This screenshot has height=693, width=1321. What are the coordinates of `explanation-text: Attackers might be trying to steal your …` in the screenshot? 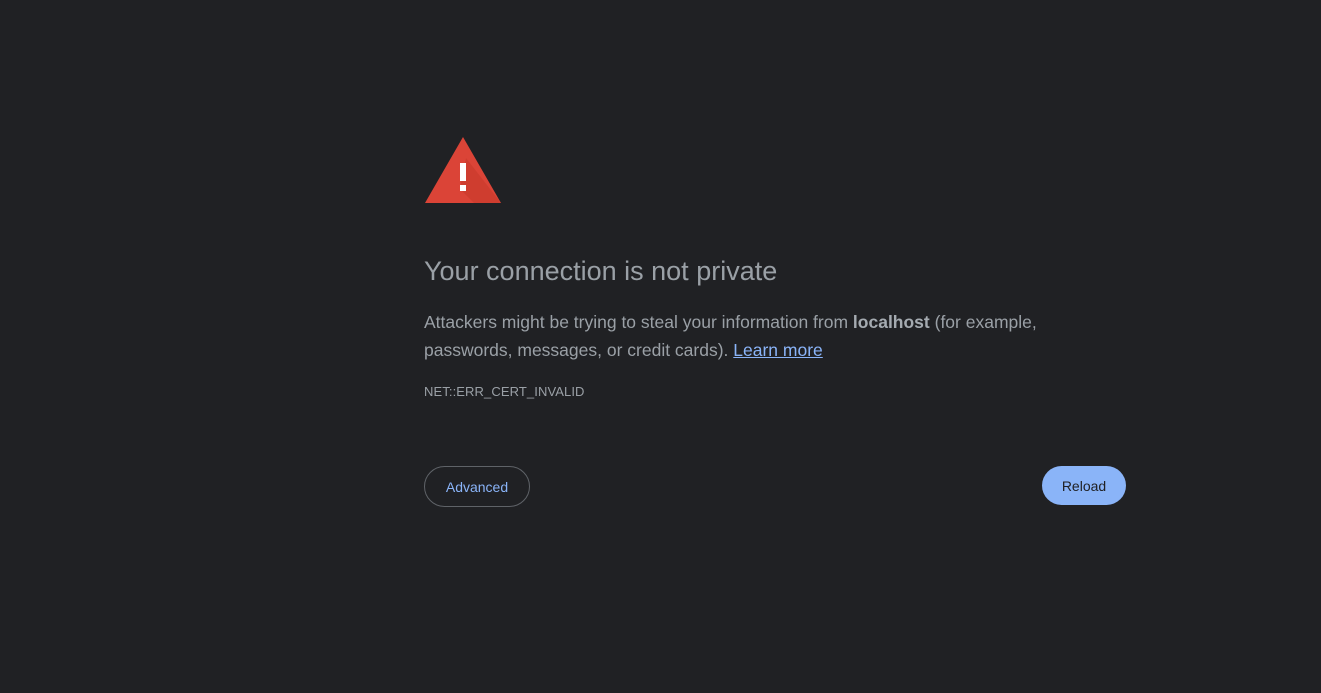 It's located at (775, 336).